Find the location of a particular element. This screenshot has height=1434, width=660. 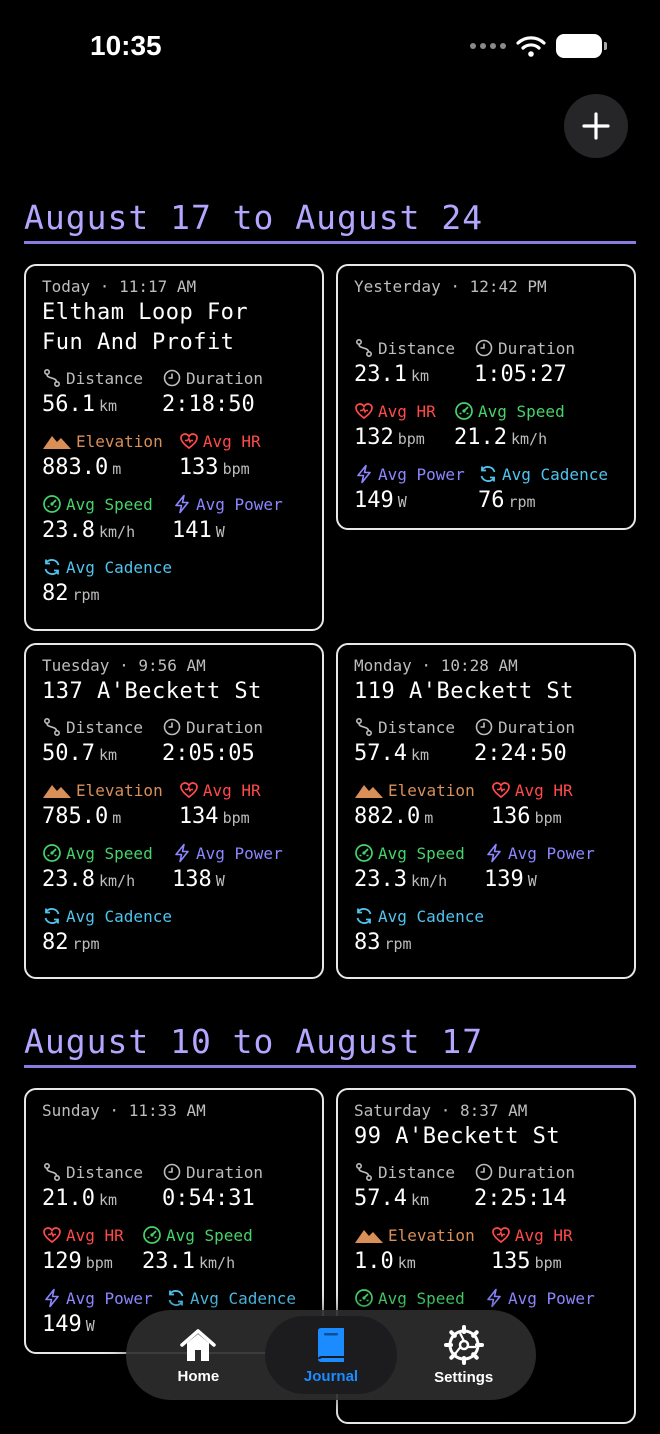

avg-cadence-value: 76 is located at coordinates (491, 500).